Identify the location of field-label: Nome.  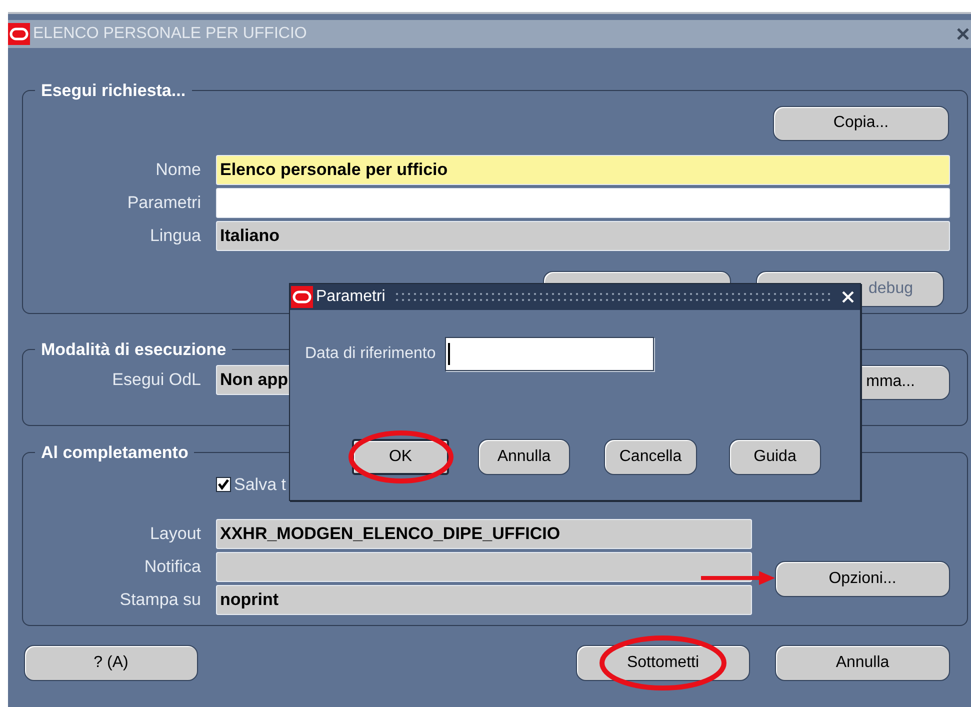
(178, 169).